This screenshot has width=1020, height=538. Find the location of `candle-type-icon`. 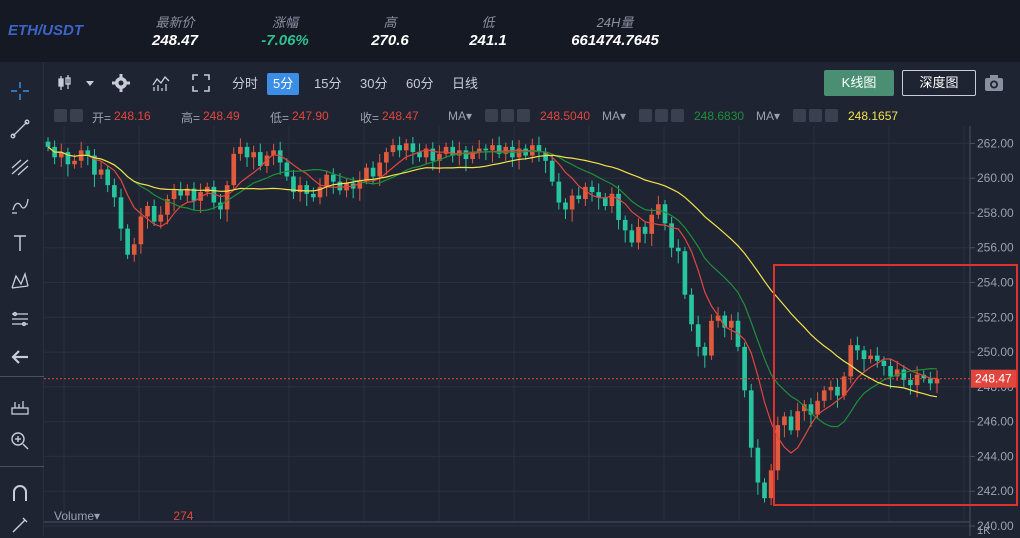

candle-type-icon is located at coordinates (65, 83).